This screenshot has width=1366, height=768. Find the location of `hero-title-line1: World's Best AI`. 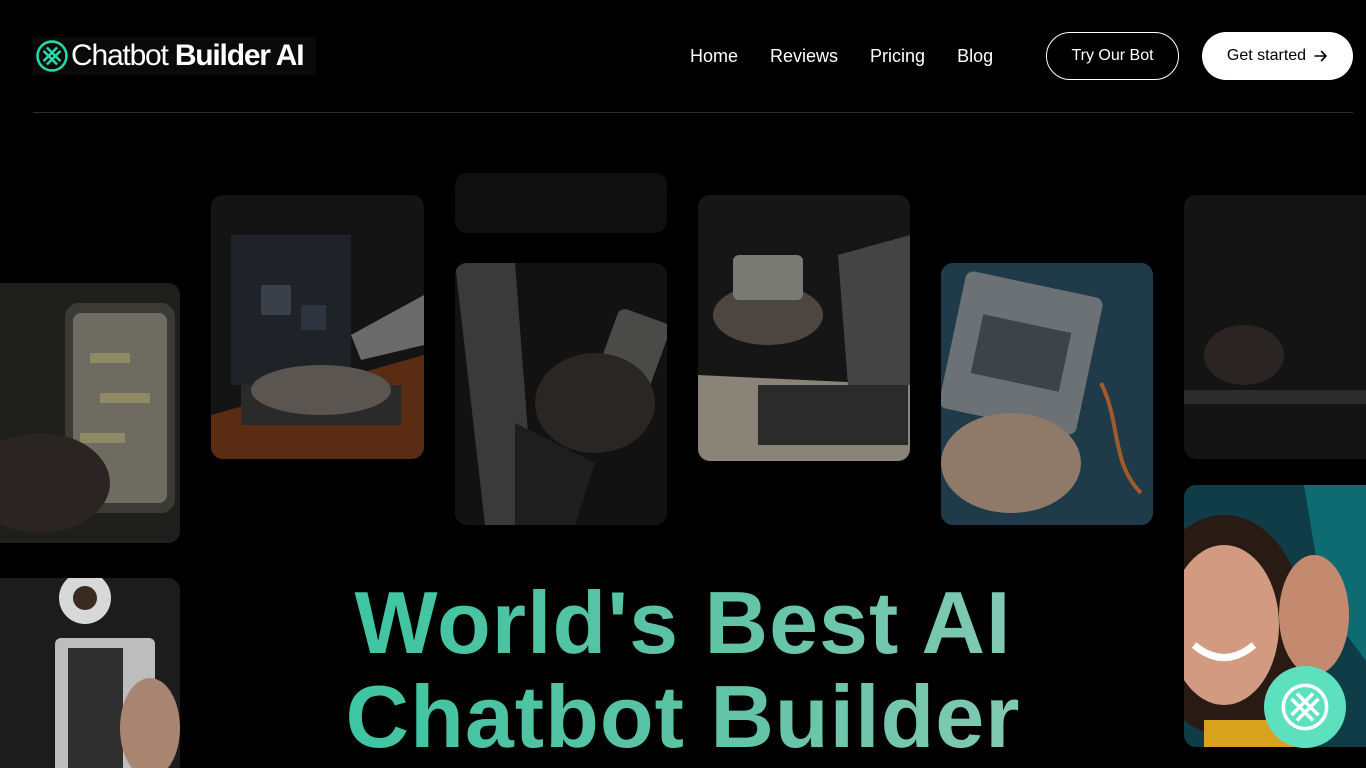

hero-title-line1: World's Best AI is located at coordinates (683, 622).